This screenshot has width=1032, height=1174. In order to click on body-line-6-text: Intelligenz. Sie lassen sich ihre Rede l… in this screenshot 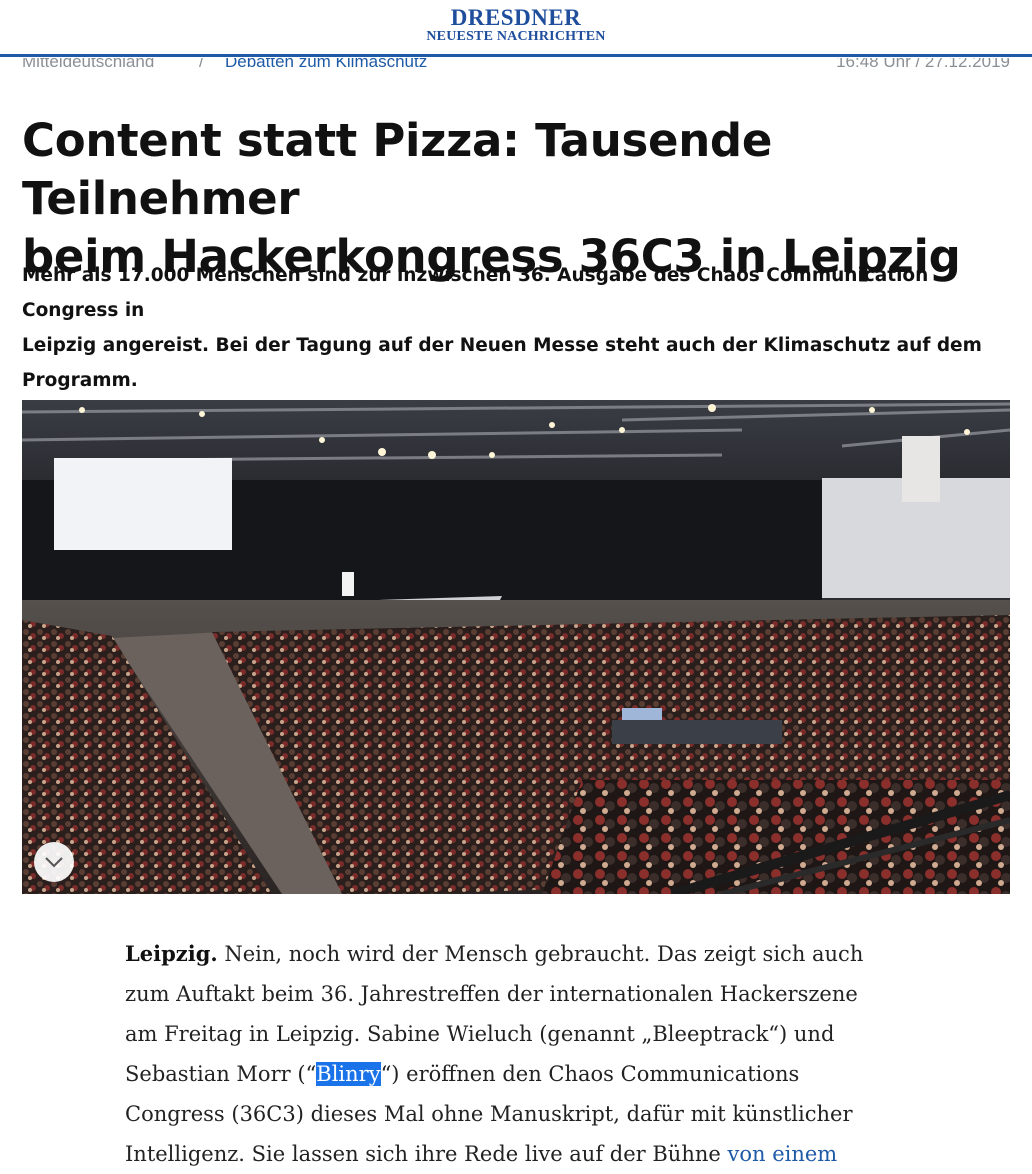, I will do `click(426, 1154)`.